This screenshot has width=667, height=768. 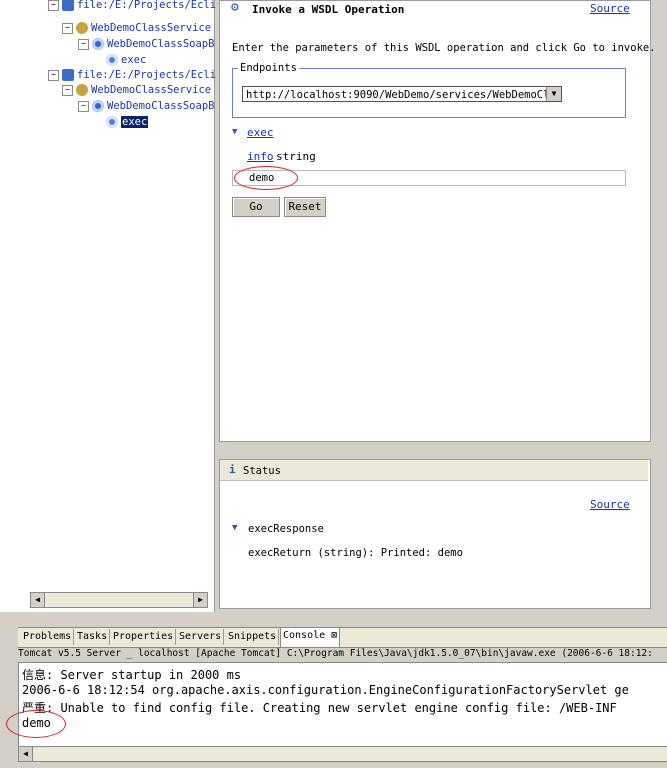 I want to click on operation-link: exec, so click(x=260, y=132).